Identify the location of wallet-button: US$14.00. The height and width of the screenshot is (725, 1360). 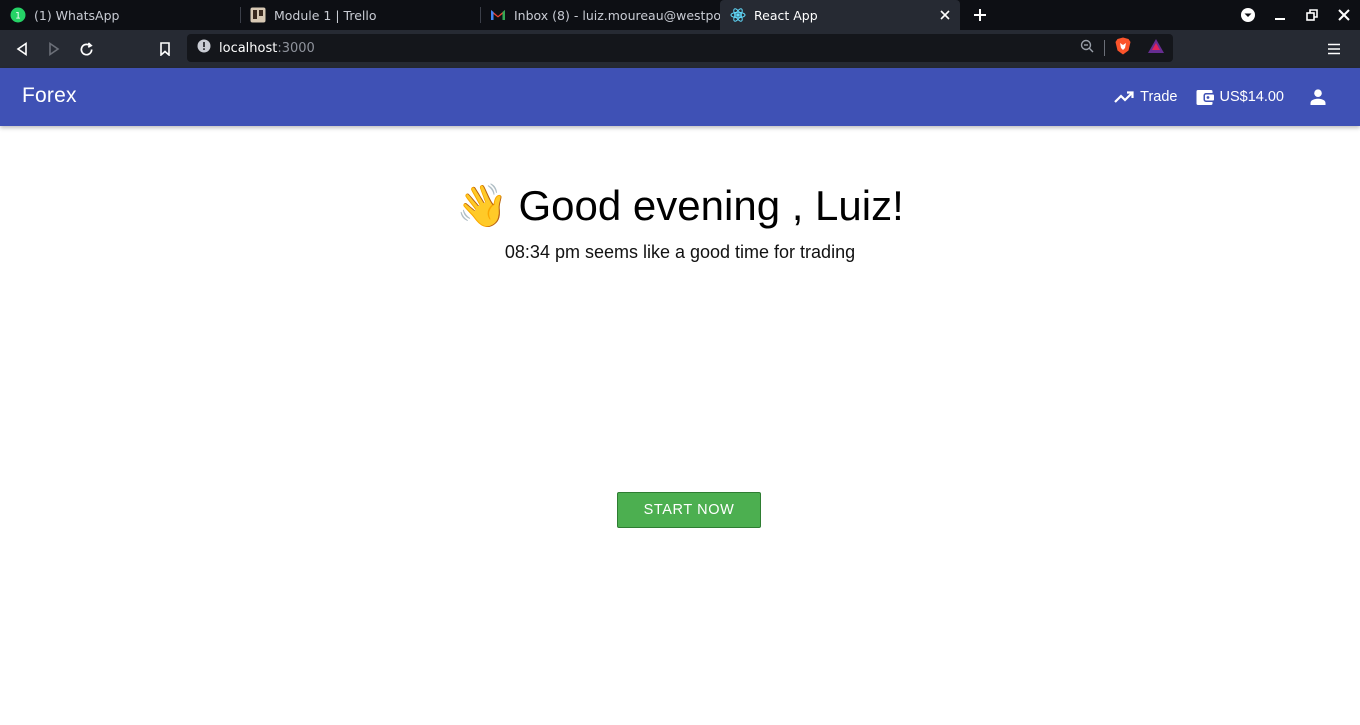
(1240, 97).